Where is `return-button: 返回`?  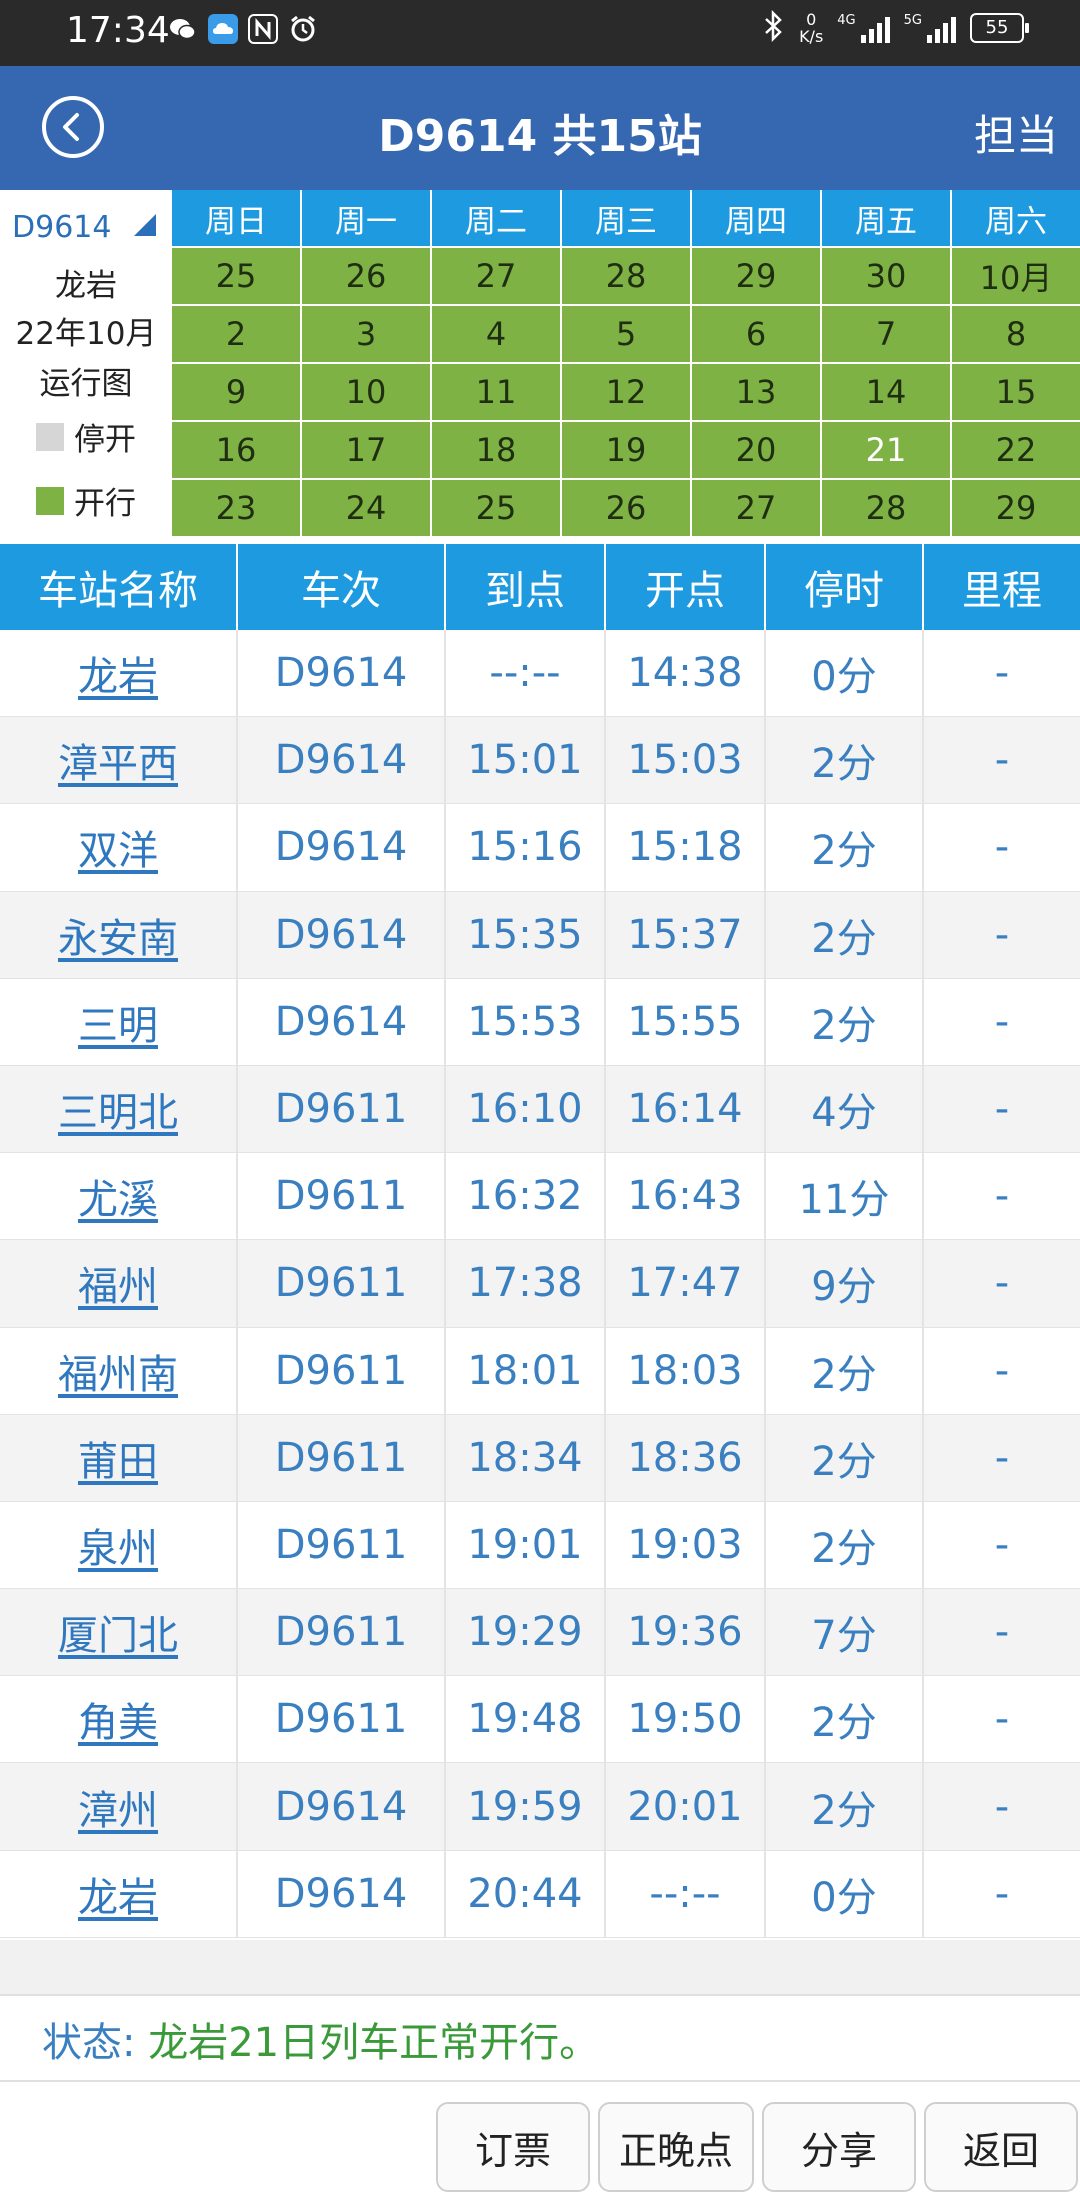 return-button: 返回 is located at coordinates (1001, 2147).